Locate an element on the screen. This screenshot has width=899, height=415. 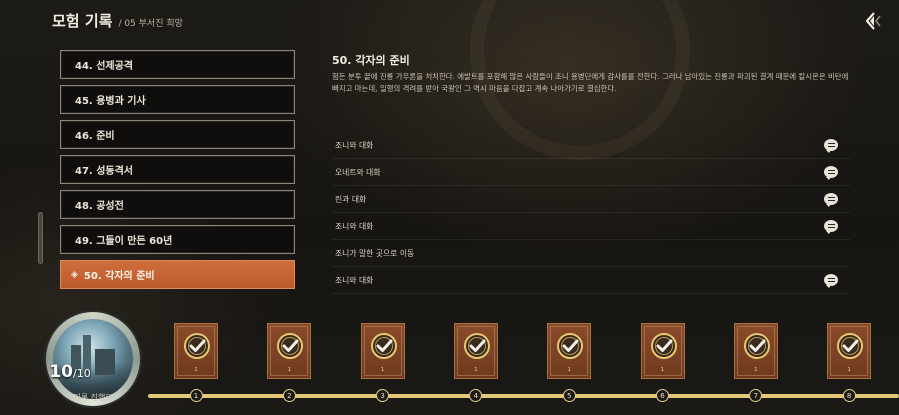
page-subtitle: / 05 부서진 희망 is located at coordinates (150, 24).